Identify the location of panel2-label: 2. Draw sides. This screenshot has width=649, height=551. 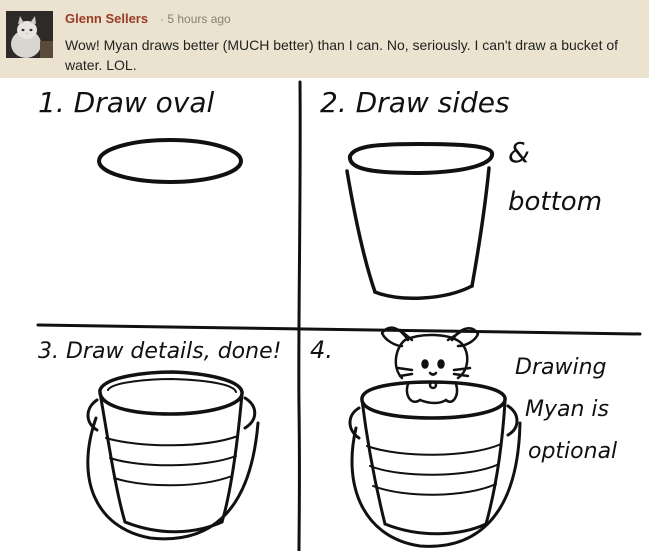
(415, 102).